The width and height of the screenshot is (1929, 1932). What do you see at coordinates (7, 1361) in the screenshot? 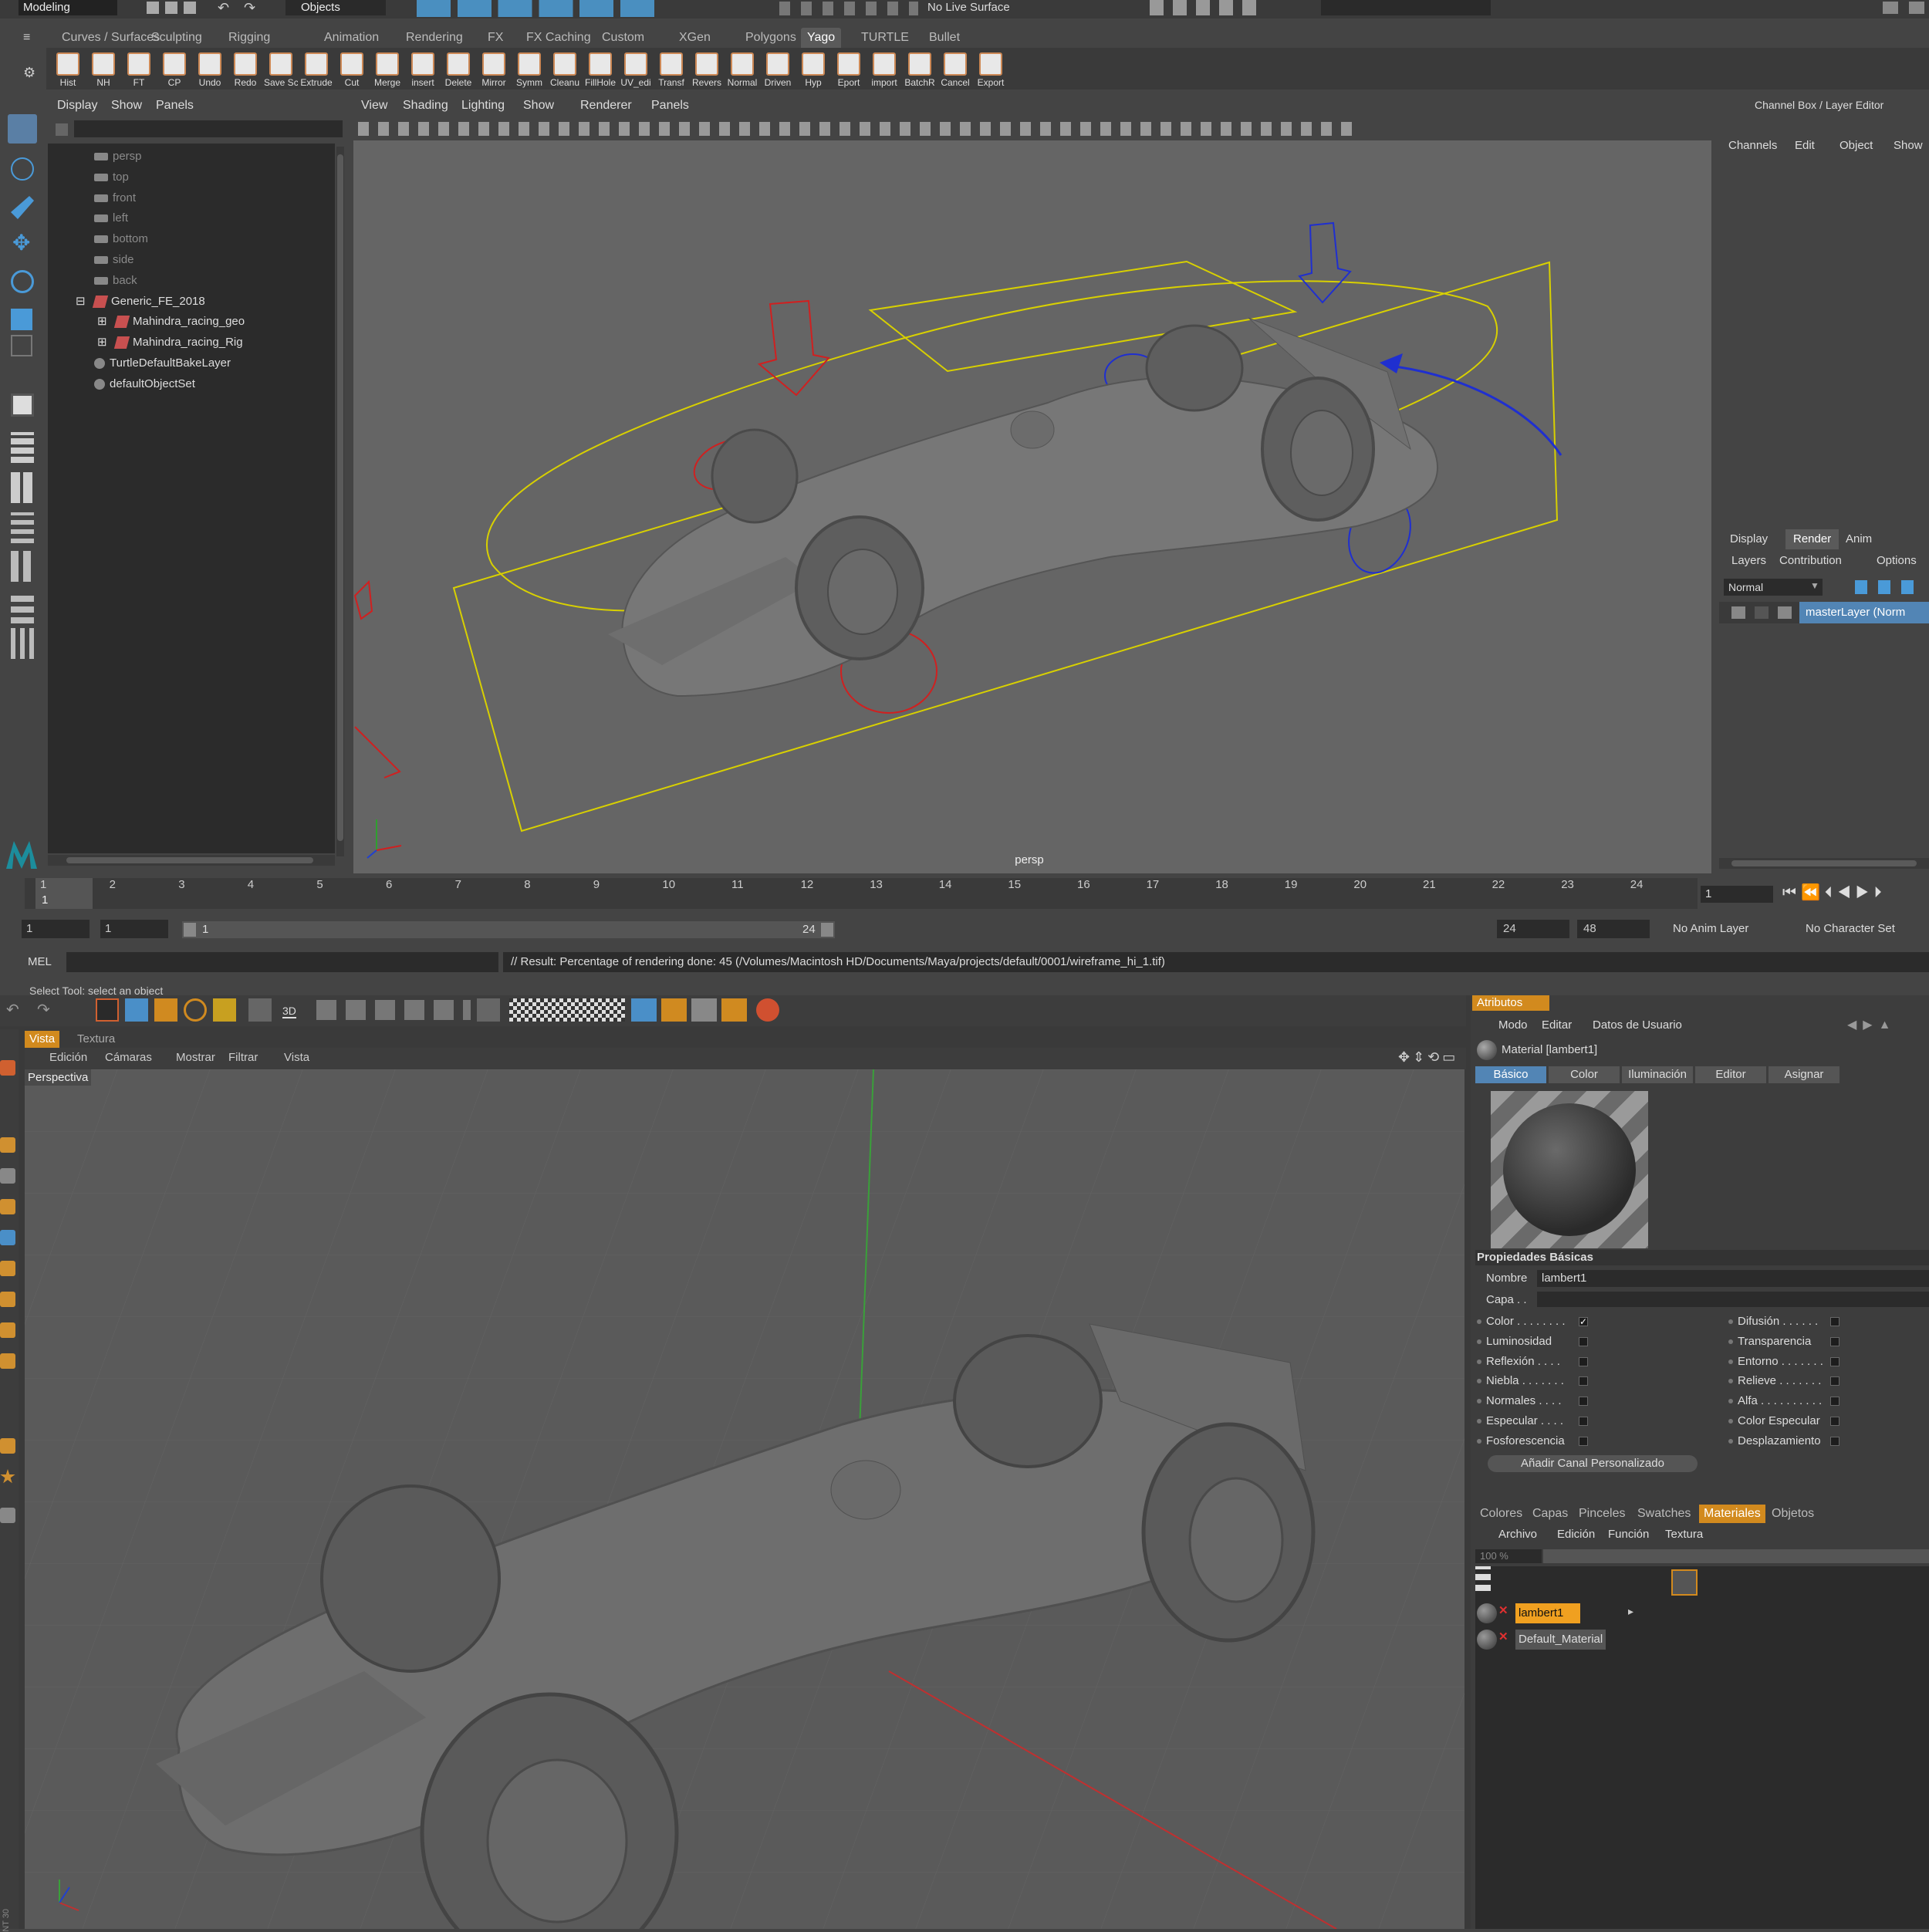
I see `brush-icon` at bounding box center [7, 1361].